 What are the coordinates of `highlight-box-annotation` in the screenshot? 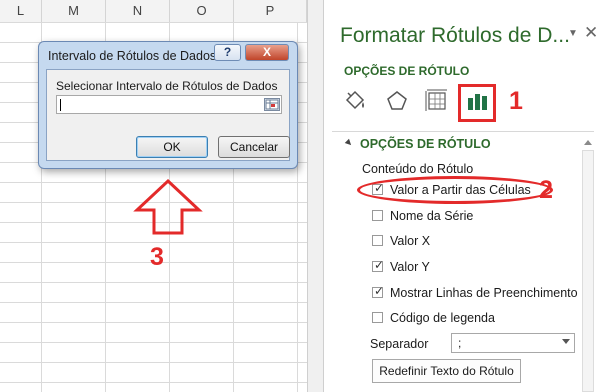 It's located at (477, 103).